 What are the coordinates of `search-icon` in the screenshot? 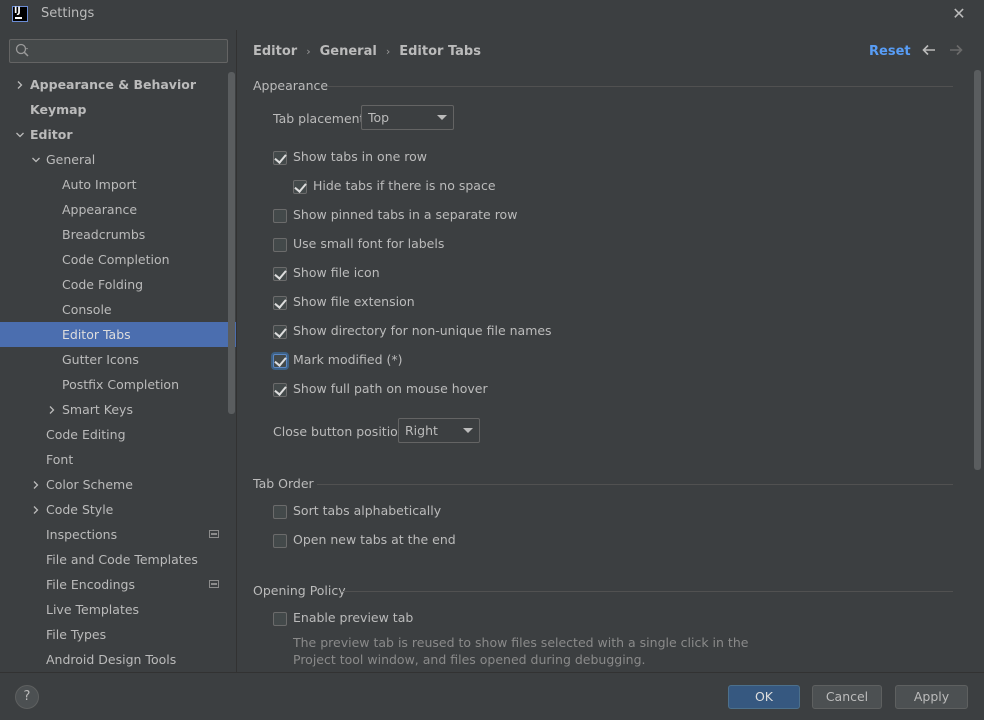 It's located at (22, 50).